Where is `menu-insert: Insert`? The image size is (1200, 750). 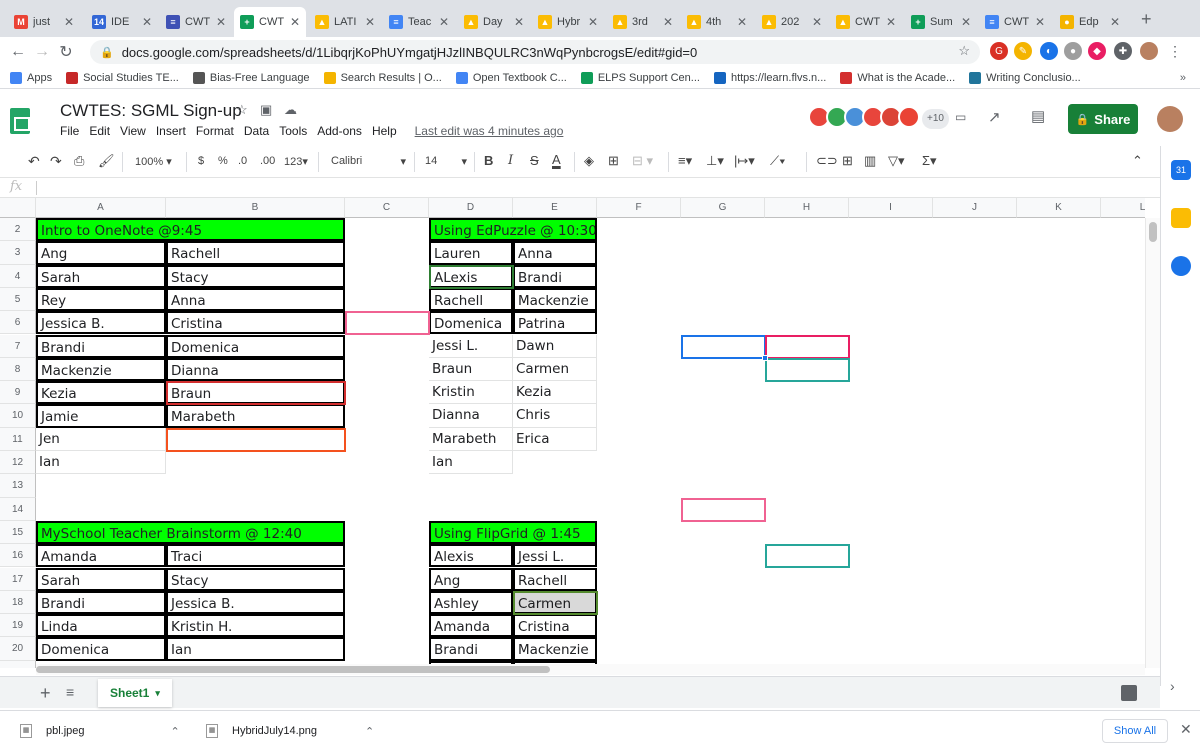 menu-insert: Insert is located at coordinates (171, 131).